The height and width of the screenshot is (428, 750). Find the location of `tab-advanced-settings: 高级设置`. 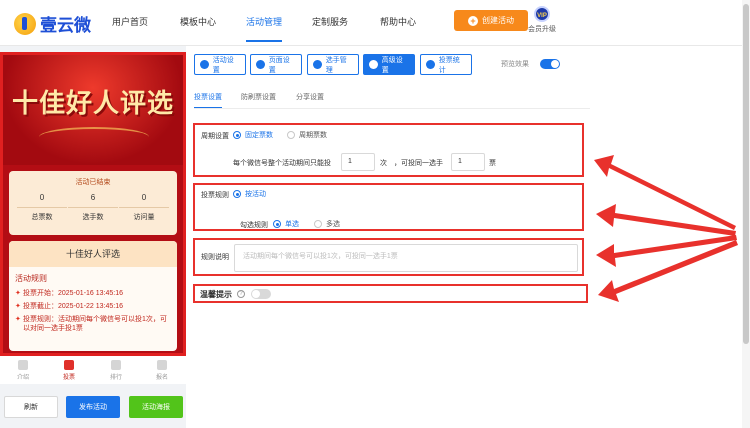

tab-advanced-settings: 高级设置 is located at coordinates (389, 64).